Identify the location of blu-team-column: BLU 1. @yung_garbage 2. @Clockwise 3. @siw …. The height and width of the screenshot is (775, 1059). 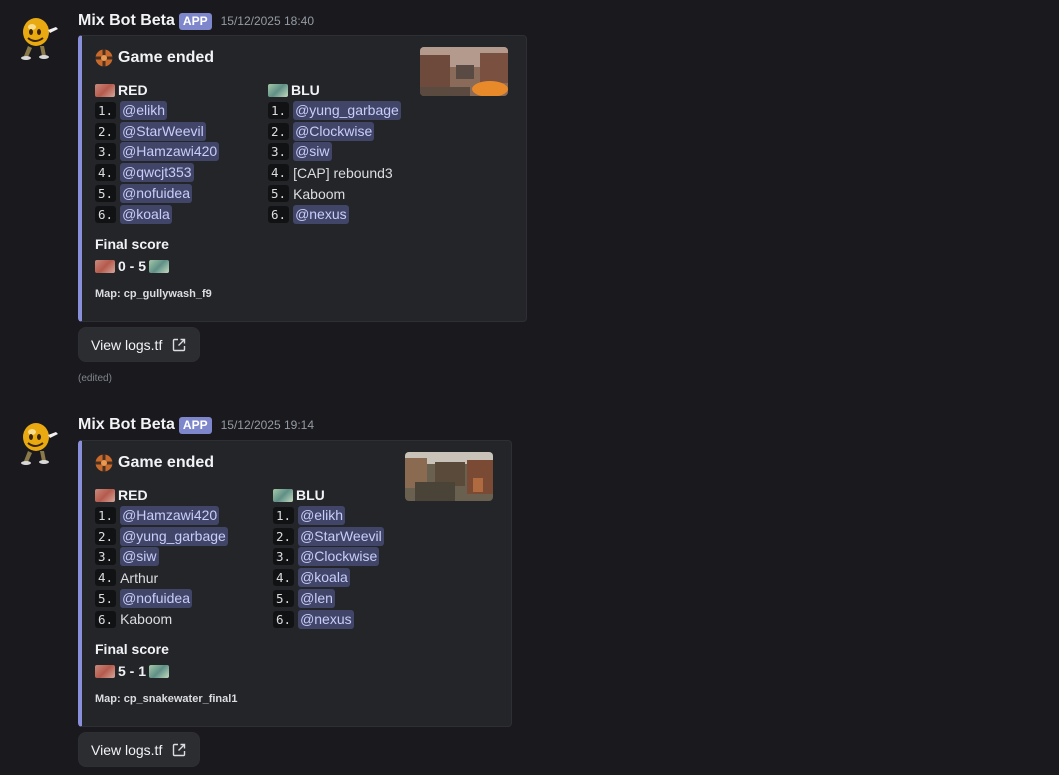
(334, 152).